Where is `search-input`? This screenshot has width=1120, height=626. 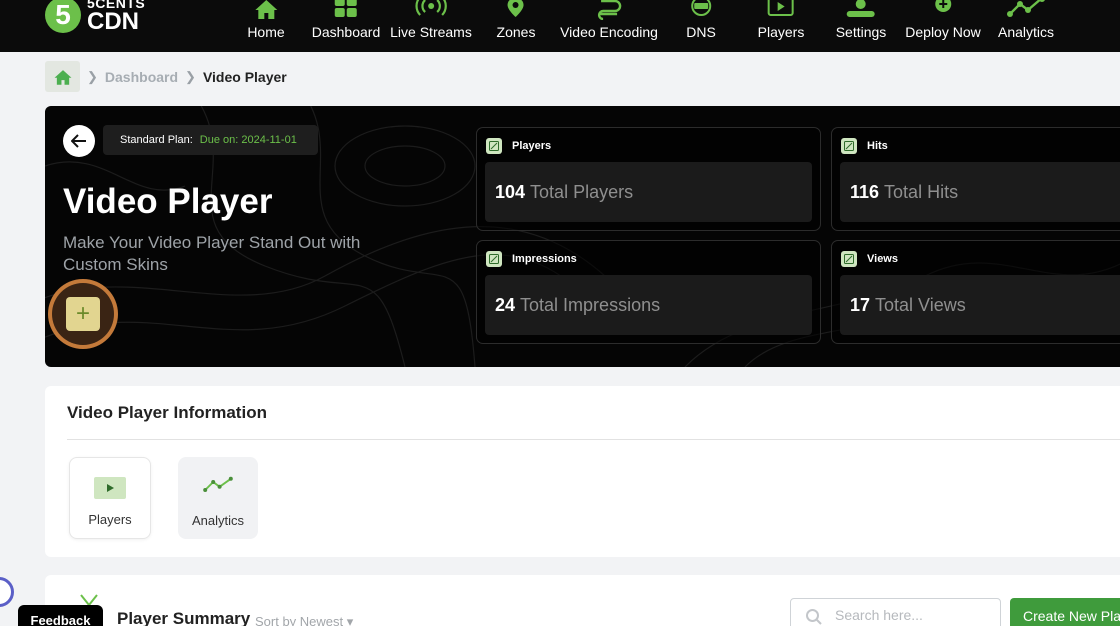 search-input is located at coordinates (910, 615).